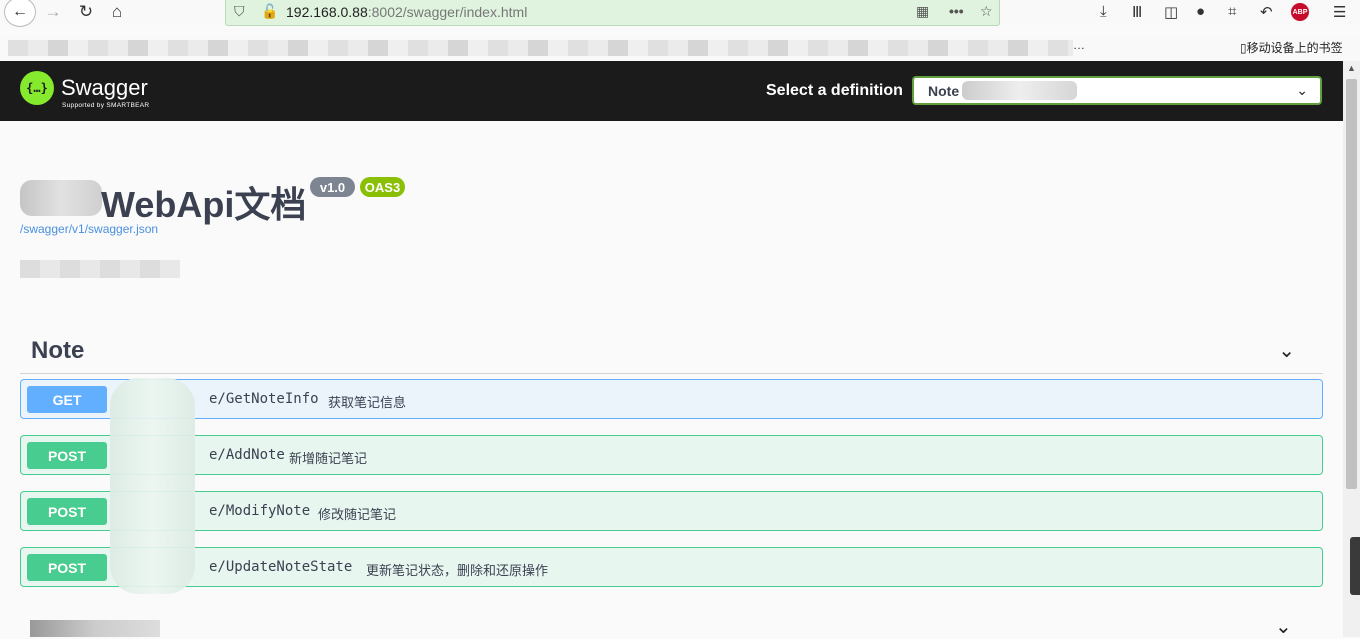 Image resolution: width=1360 pixels, height=639 pixels. I want to click on reload-icon: ↻, so click(86, 11).